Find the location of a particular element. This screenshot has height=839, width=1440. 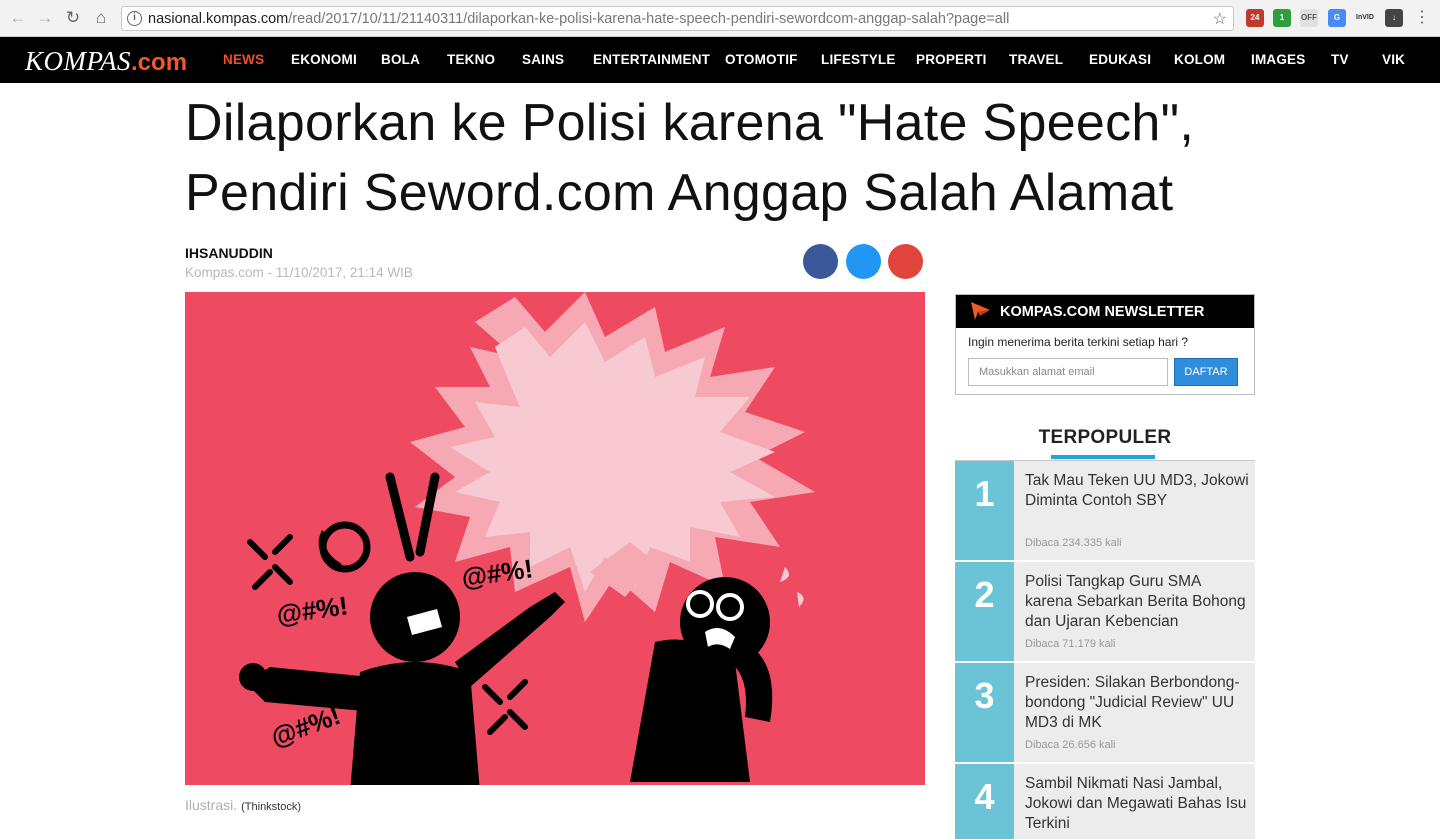

home-icon: ⌂ is located at coordinates (101, 18).